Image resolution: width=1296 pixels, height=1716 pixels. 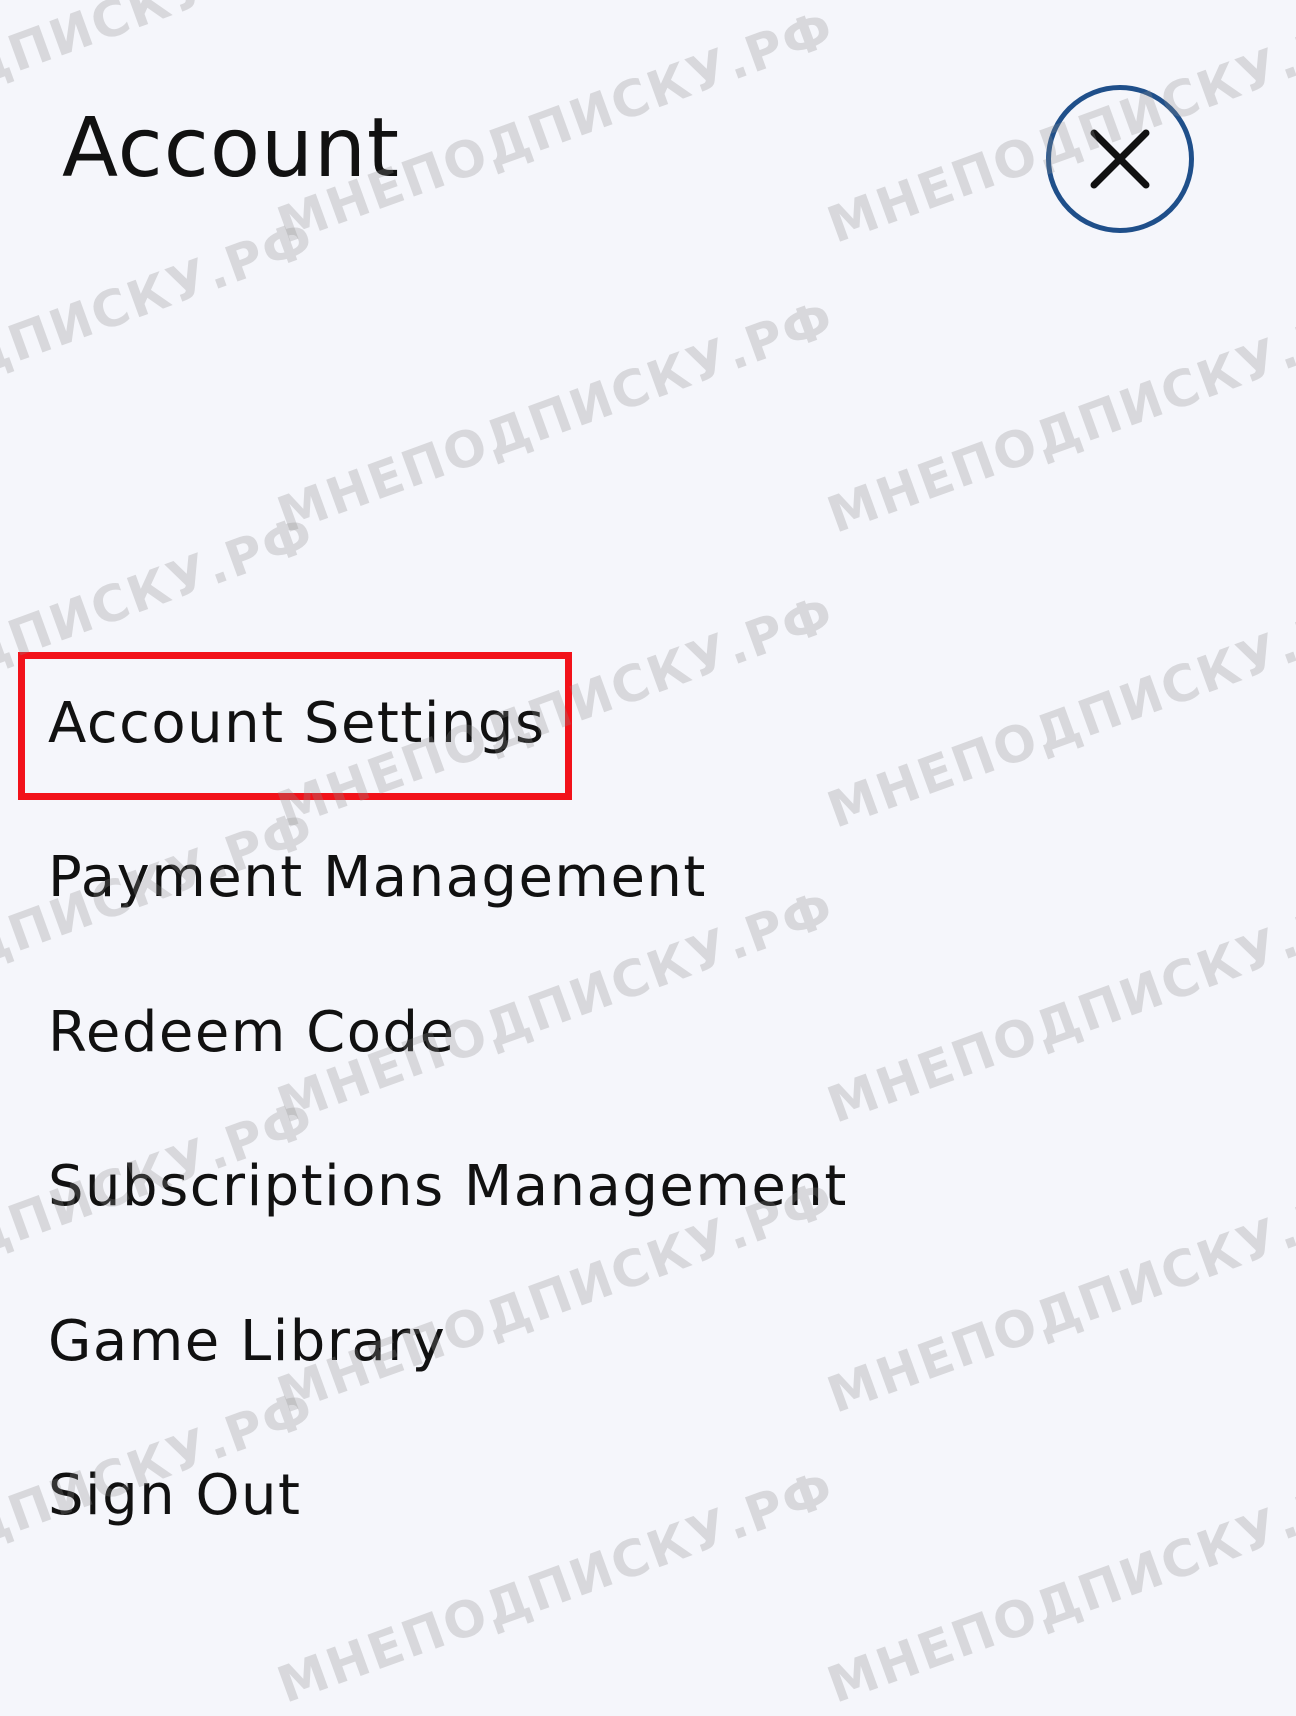 What do you see at coordinates (231, 148) in the screenshot?
I see `page-title: Account` at bounding box center [231, 148].